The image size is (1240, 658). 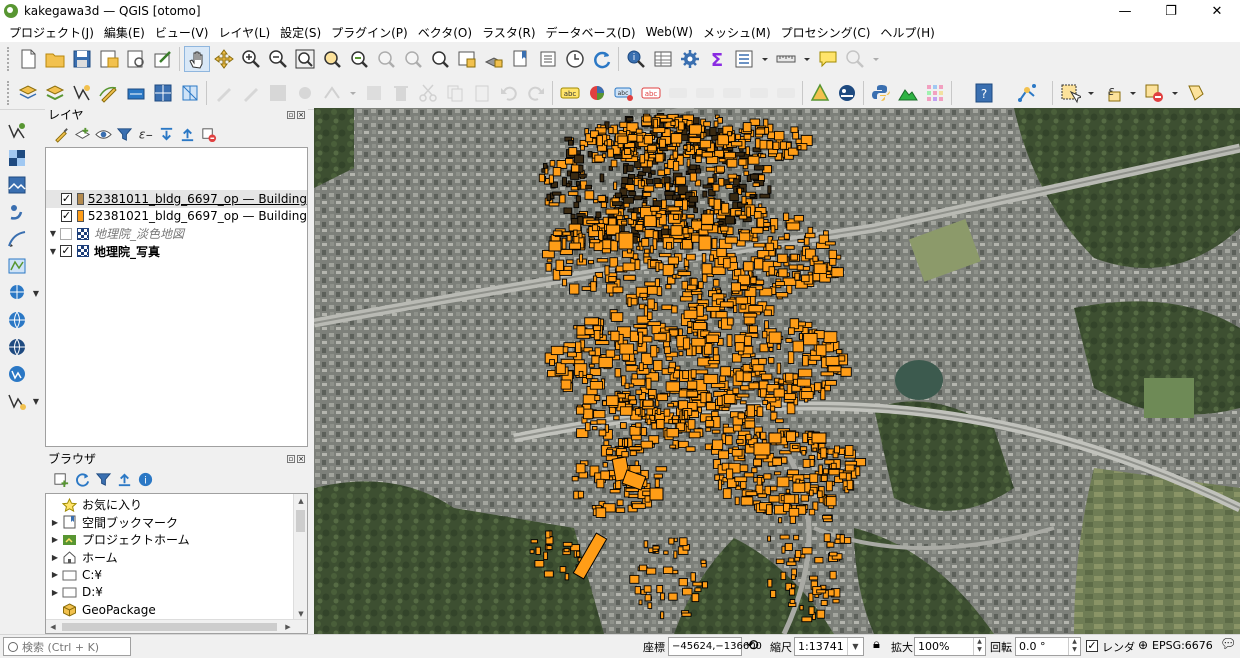 What do you see at coordinates (907, 32) in the screenshot?
I see `menu-help: ヘルプ(H)` at bounding box center [907, 32].